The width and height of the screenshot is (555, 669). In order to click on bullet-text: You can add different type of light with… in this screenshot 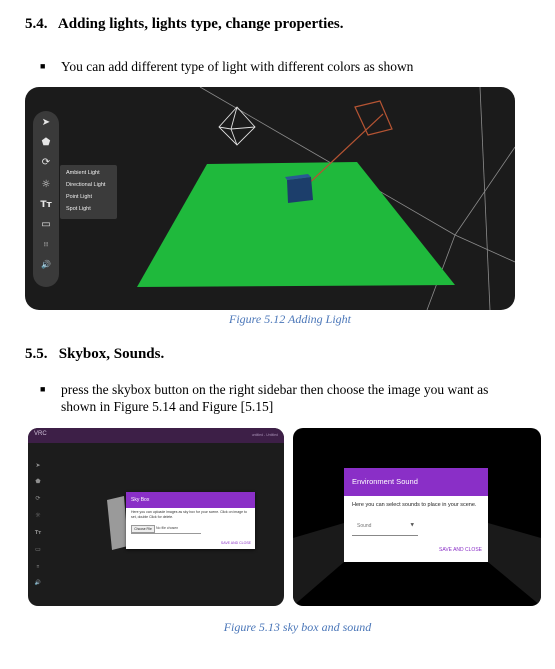, I will do `click(237, 66)`.